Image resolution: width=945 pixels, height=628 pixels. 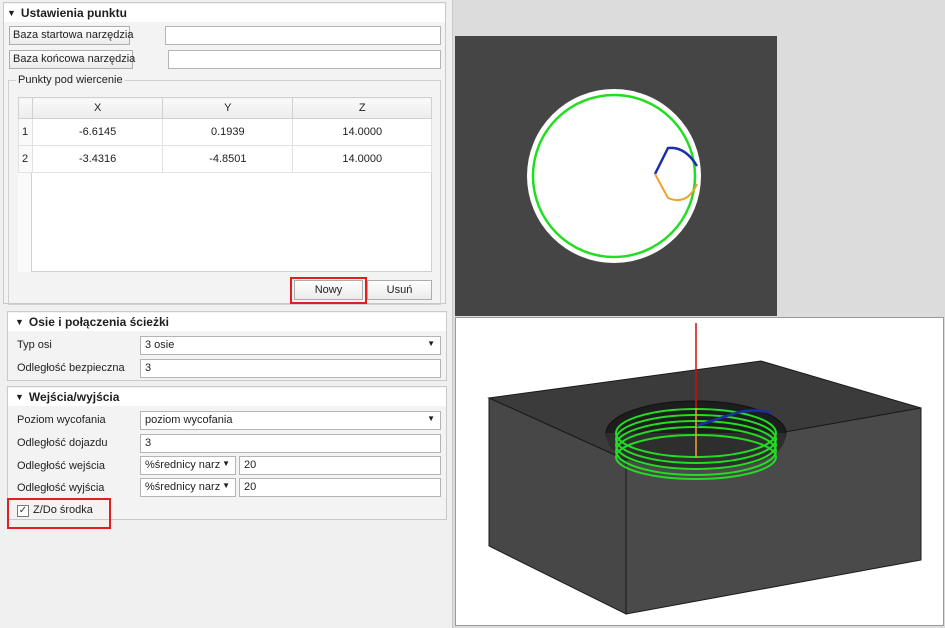 What do you see at coordinates (290, 420) in the screenshot?
I see `retract-level-select: poziom wycofania ▼` at bounding box center [290, 420].